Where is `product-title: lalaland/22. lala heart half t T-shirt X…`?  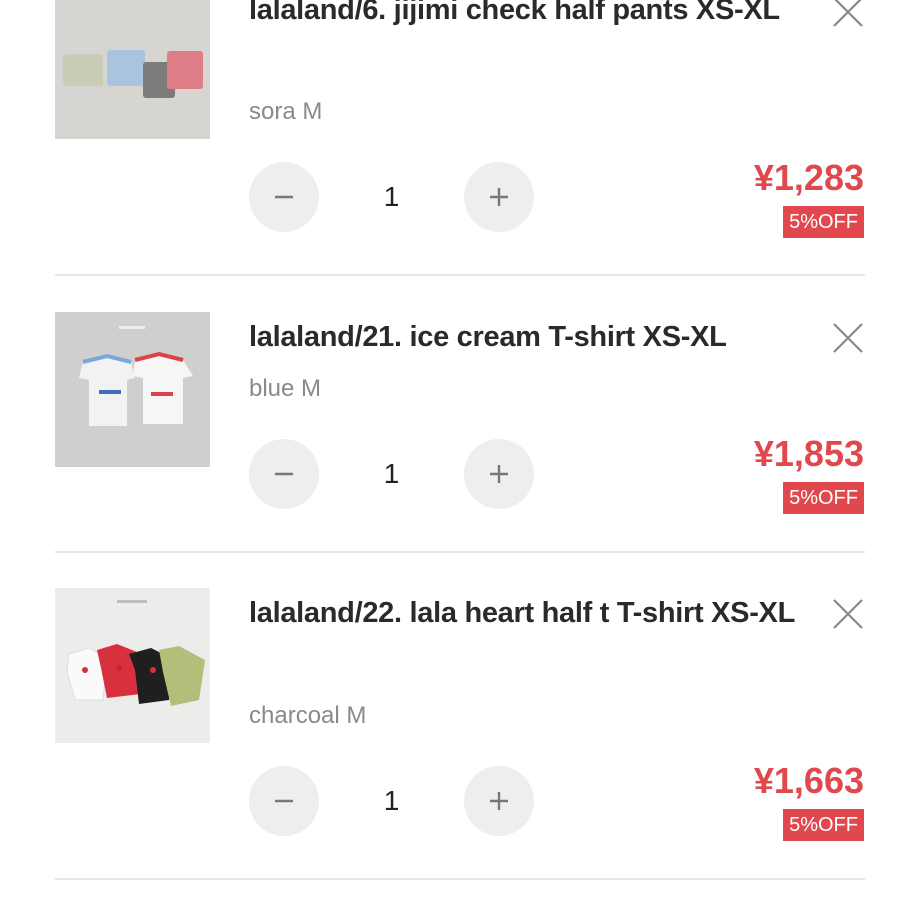 product-title: lalaland/22. lala heart half t T-shirt X… is located at coordinates (529, 613).